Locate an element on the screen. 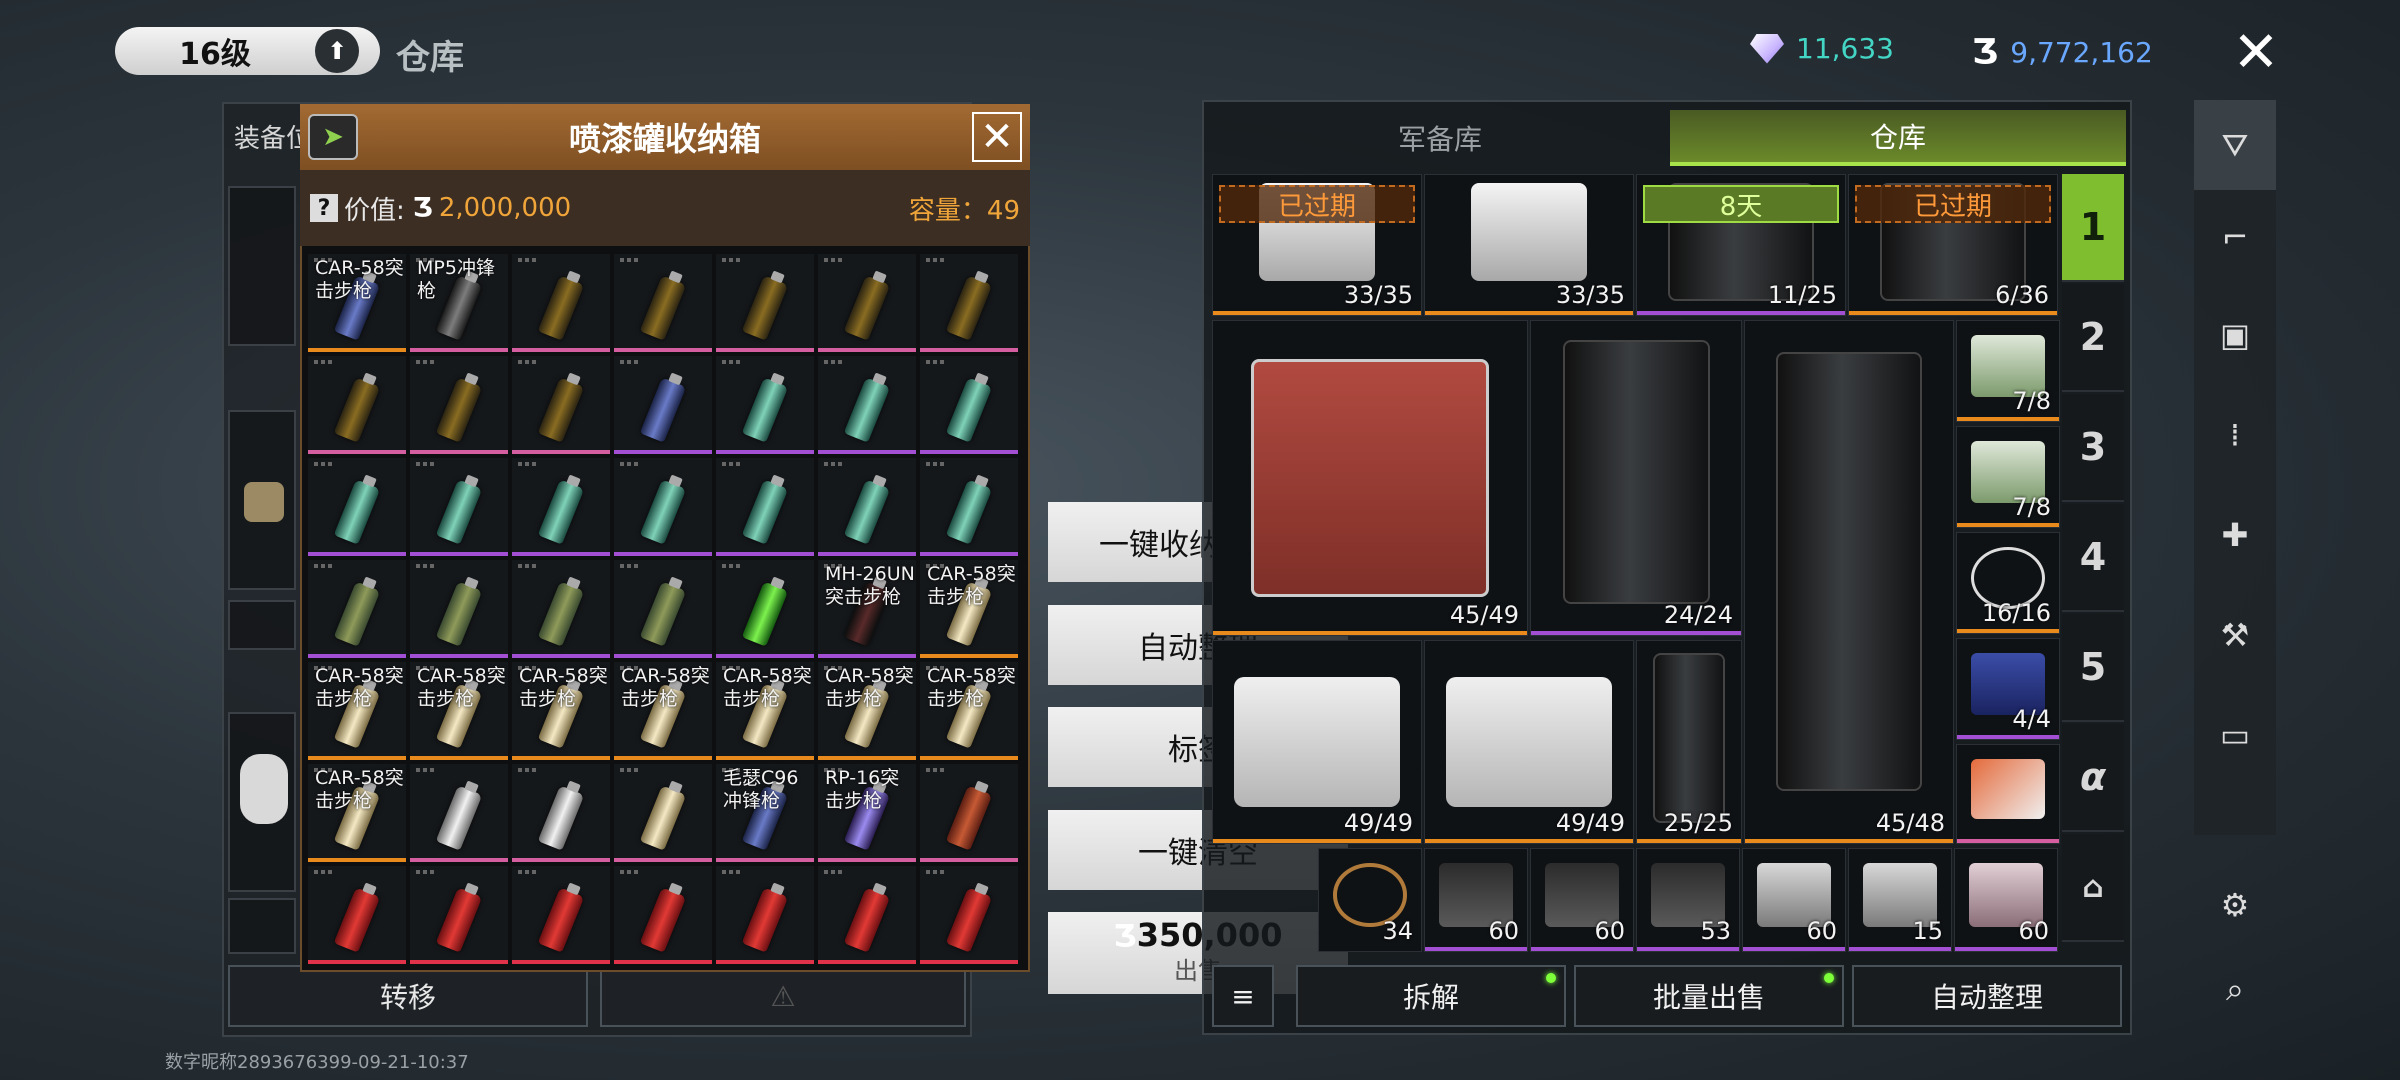 This screenshot has height=1080, width=2400. popup-close-button: ✕ is located at coordinates (997, 137).